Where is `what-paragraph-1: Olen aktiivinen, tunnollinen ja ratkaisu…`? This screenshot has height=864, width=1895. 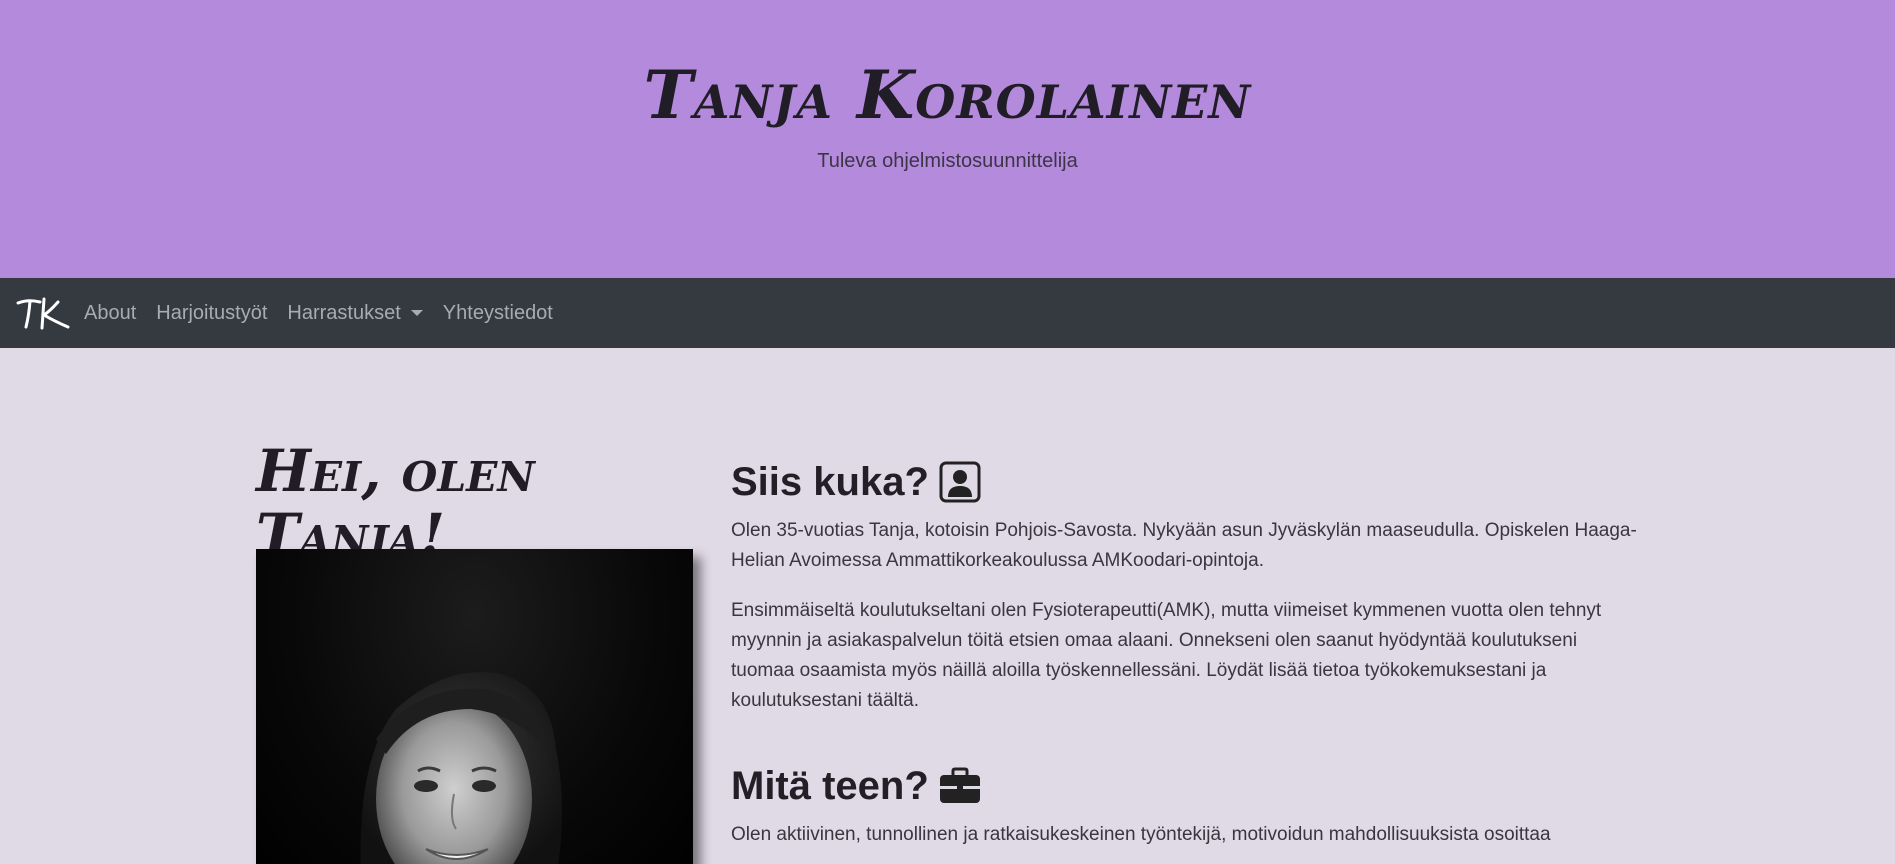
what-paragraph-1: Olen aktiivinen, tunnollinen ja ratkaisu… is located at coordinates (1141, 834).